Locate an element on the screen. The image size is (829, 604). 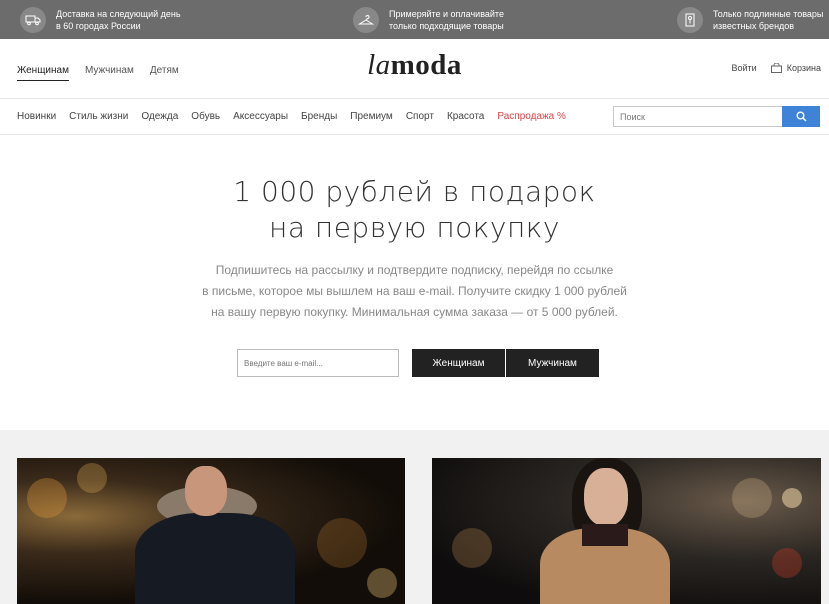
subscribe-men-button: Мужчинам is located at coordinates (552, 363).